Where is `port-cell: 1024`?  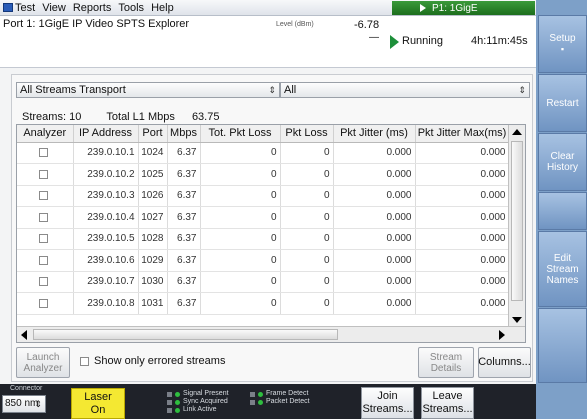 port-cell: 1024 is located at coordinates (153, 153).